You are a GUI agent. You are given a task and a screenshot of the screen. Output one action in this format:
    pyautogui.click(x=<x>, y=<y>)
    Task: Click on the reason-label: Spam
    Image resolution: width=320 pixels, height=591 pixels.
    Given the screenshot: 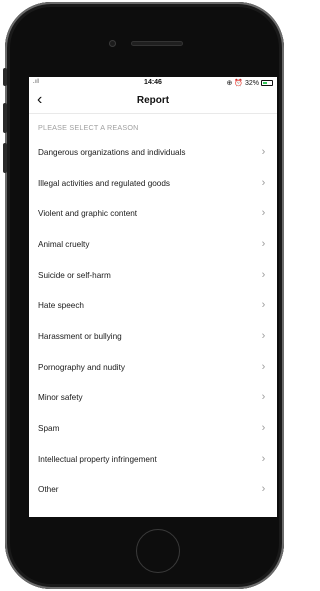 What is the action you would take?
    pyautogui.click(x=49, y=429)
    